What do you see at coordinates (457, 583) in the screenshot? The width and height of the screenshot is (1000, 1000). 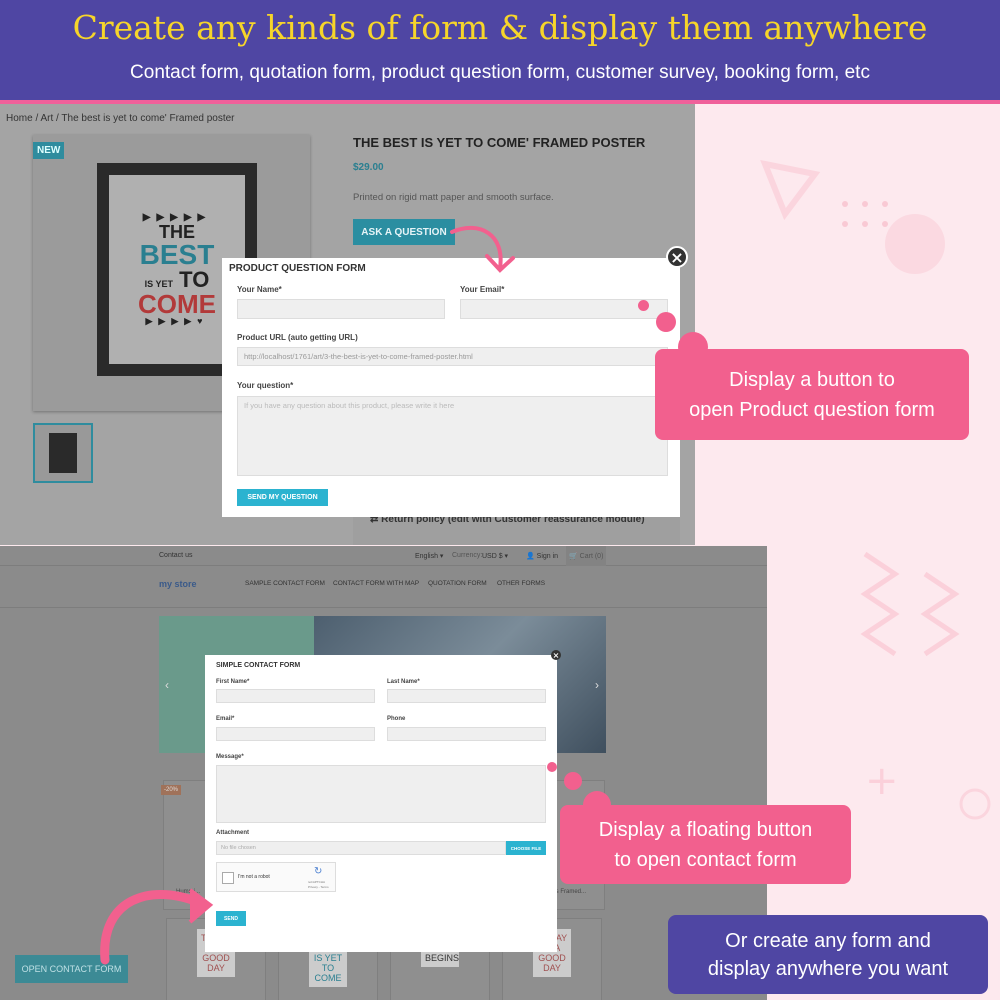 I see `nav-quotation-form: QUOTATION FORM` at bounding box center [457, 583].